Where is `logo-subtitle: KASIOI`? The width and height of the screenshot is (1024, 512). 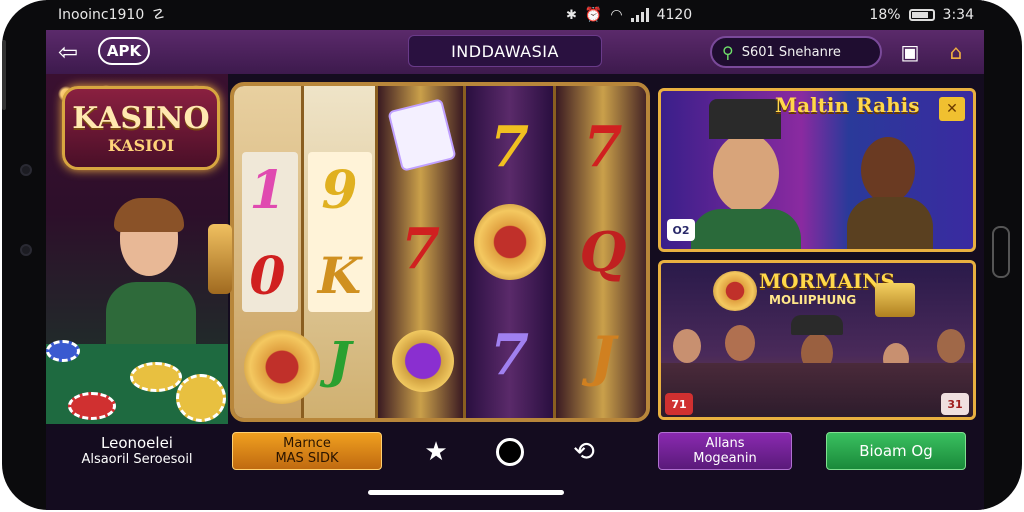 logo-subtitle: KASIOI is located at coordinates (141, 145).